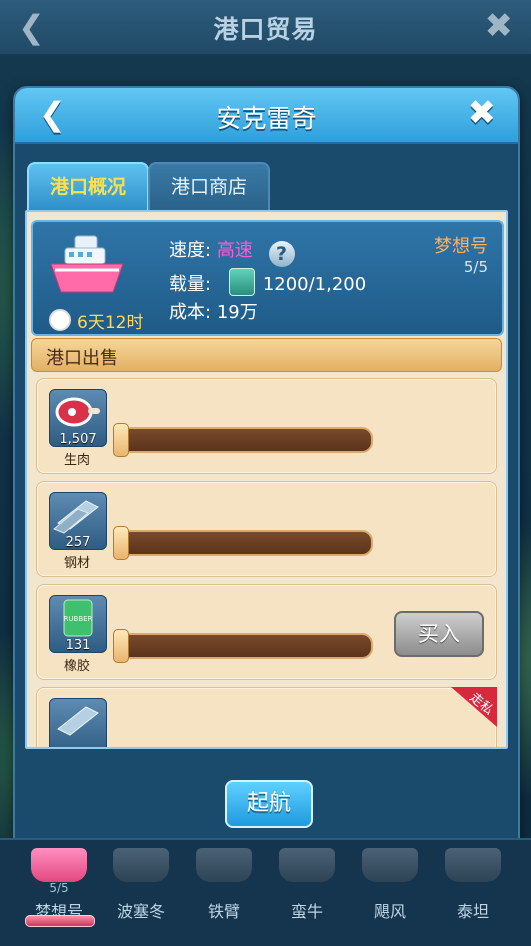 The width and height of the screenshot is (531, 946). Describe the element at coordinates (140, 911) in the screenshot. I see `ship-slot-name: 波塞冬` at that location.